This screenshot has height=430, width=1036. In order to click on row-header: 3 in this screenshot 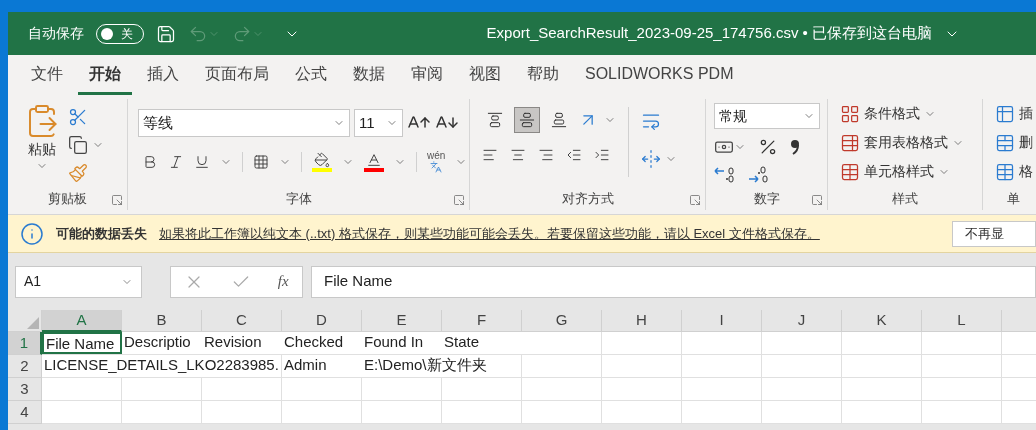, I will do `click(25, 389)`.